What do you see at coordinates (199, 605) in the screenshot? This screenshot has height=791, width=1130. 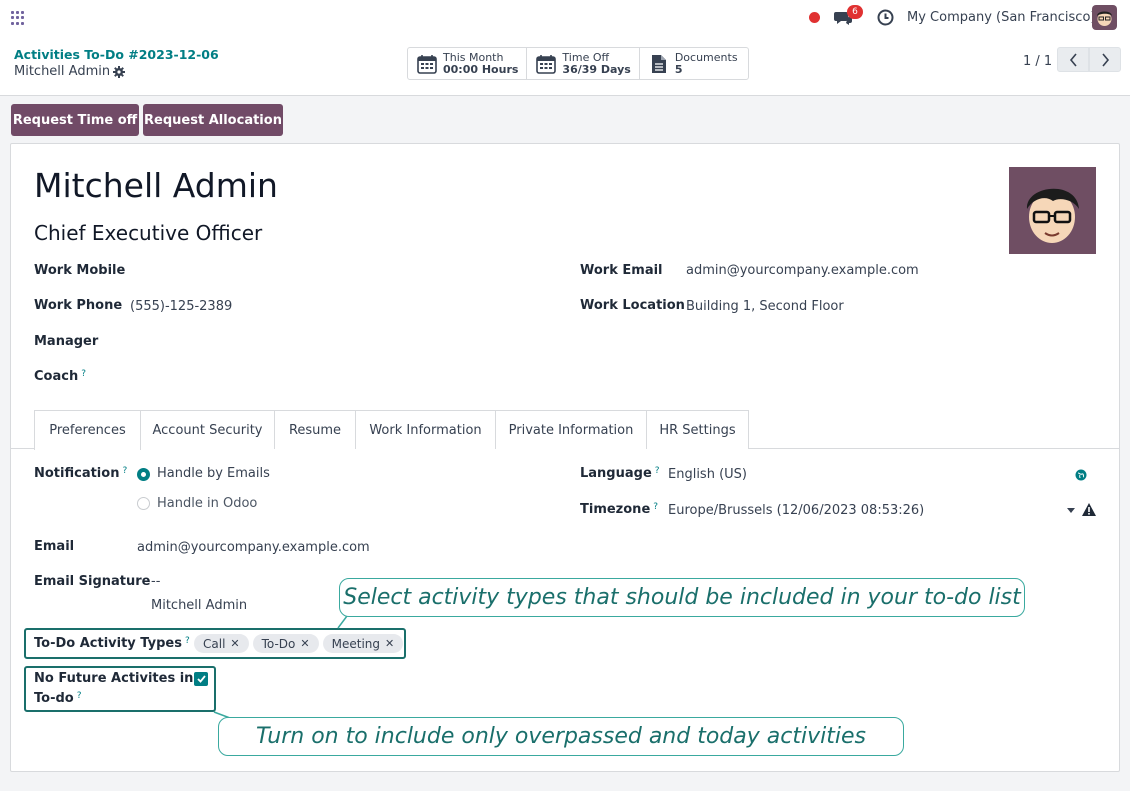 I see `signature-name: Mitchell Admin` at bounding box center [199, 605].